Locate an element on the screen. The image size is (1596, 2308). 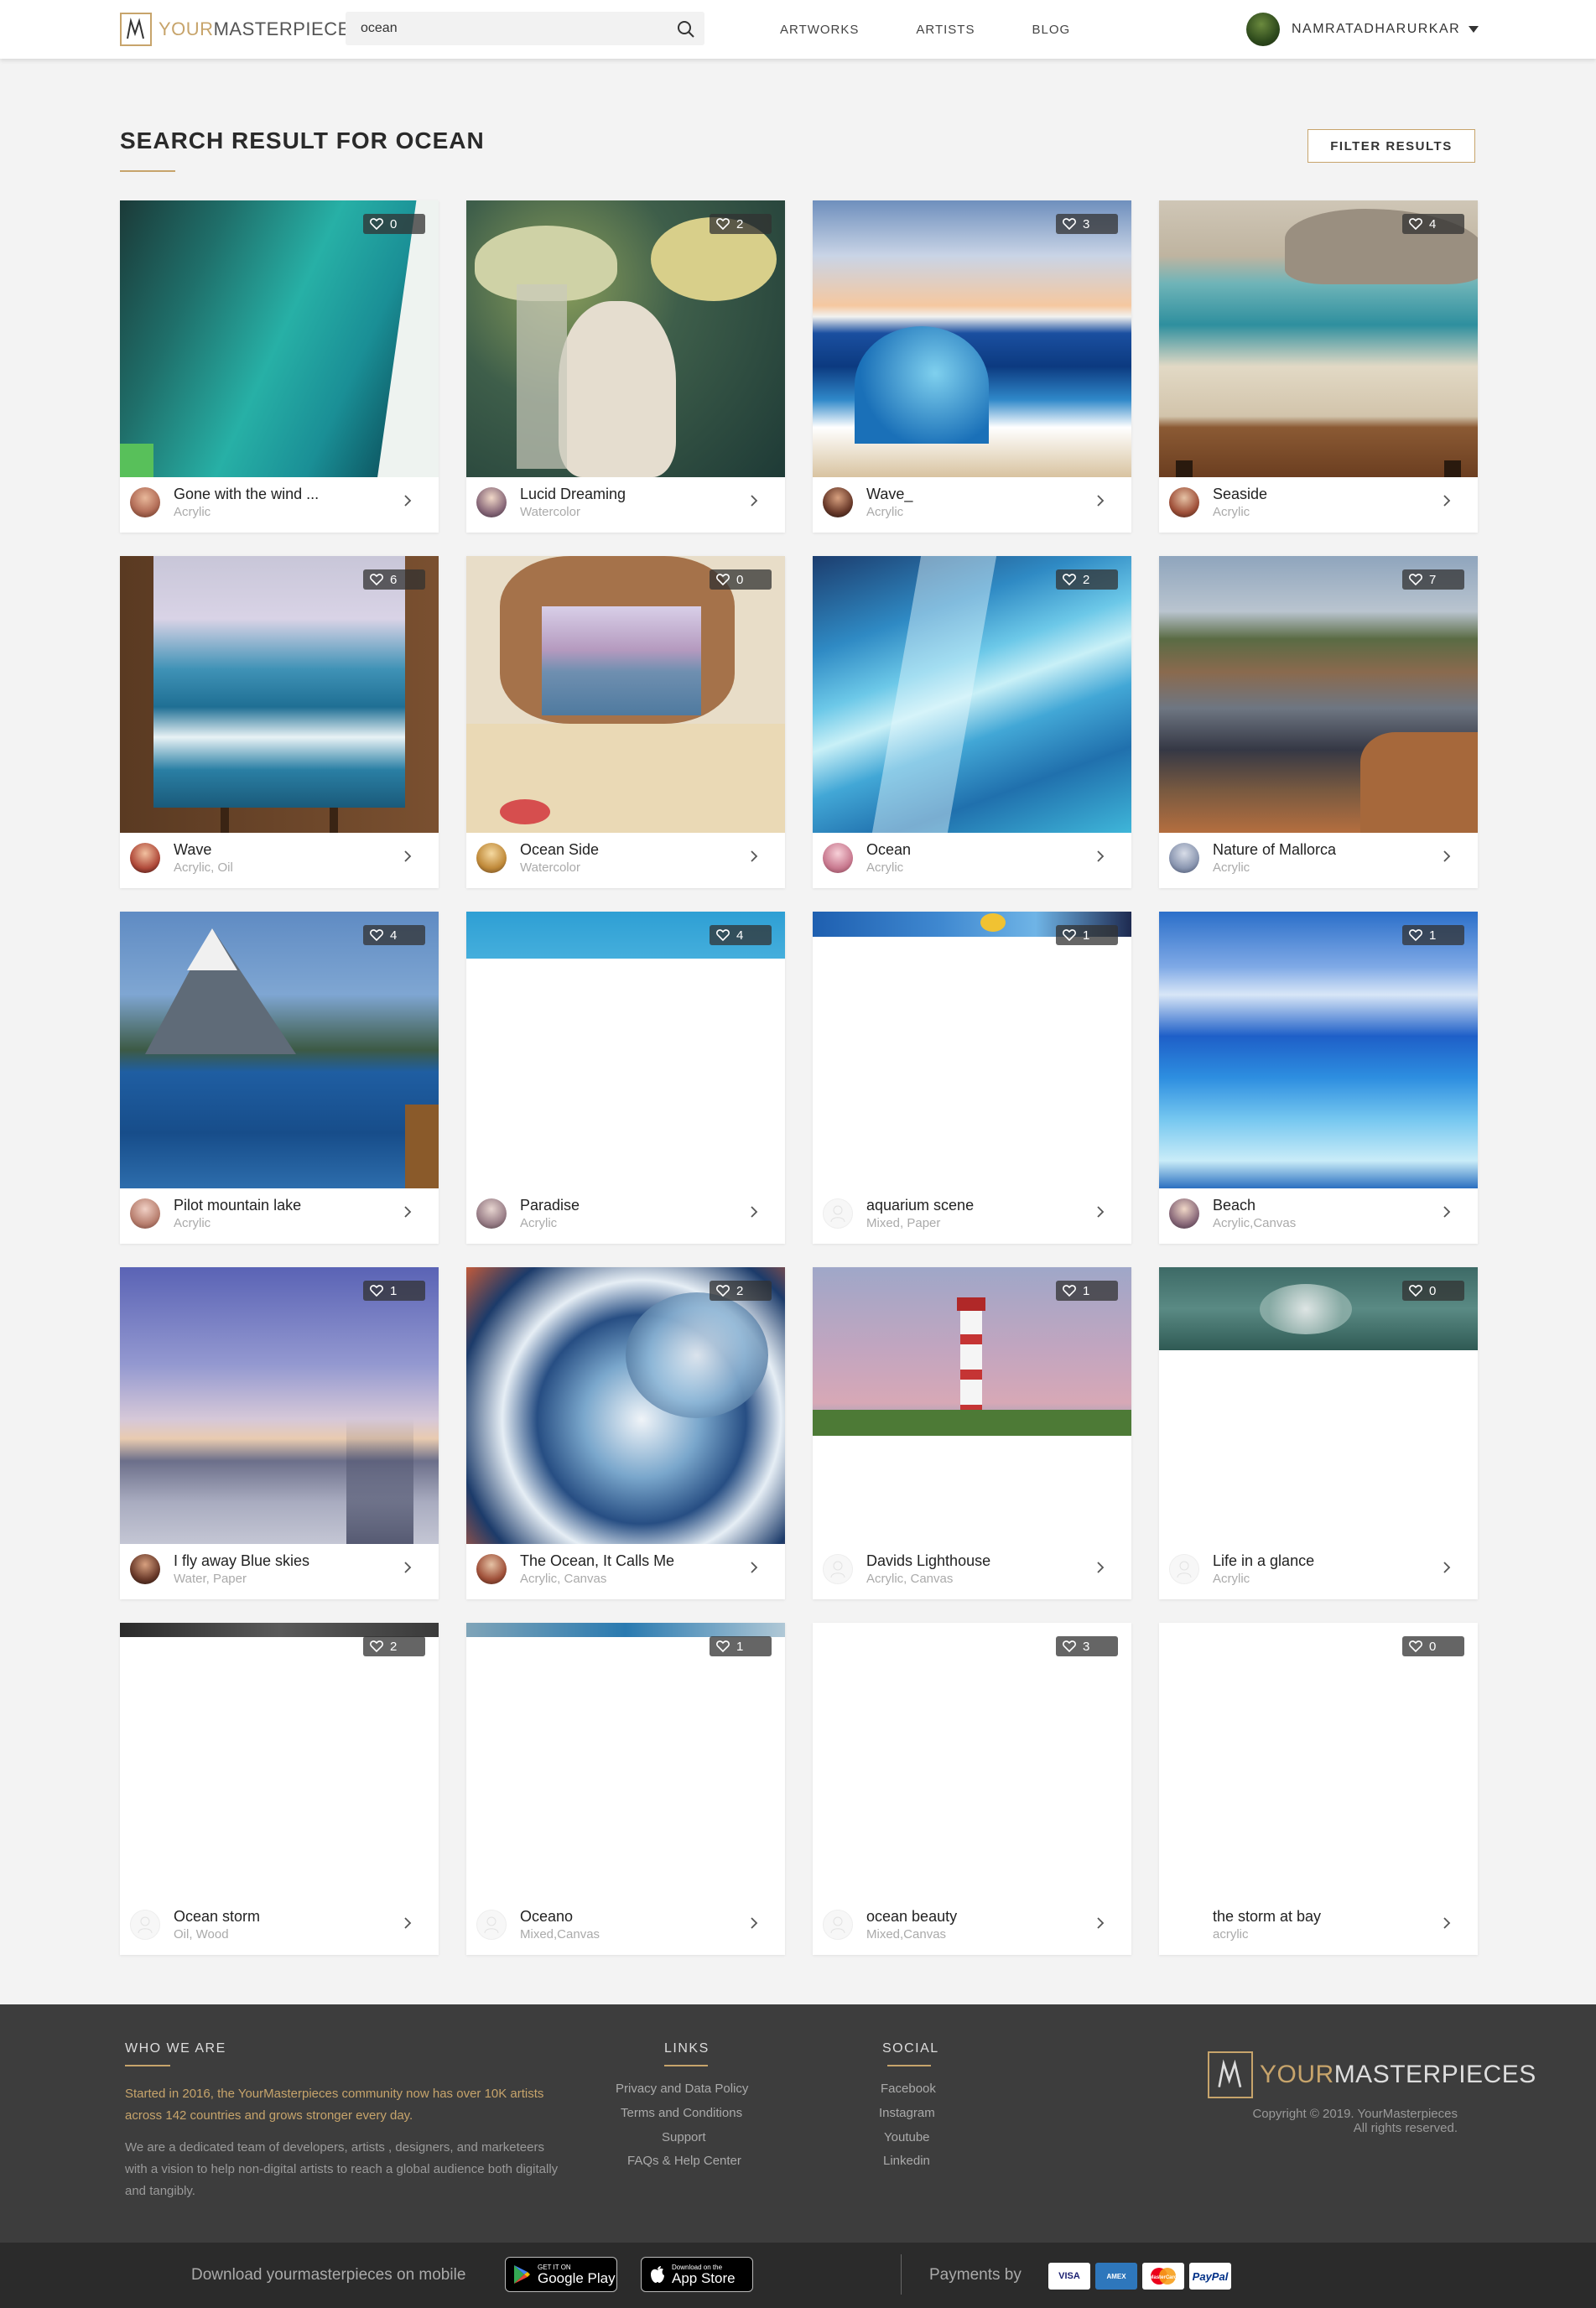
artwork-card: 1 Beach Acrylic,Canvas is located at coordinates (1318, 1078).